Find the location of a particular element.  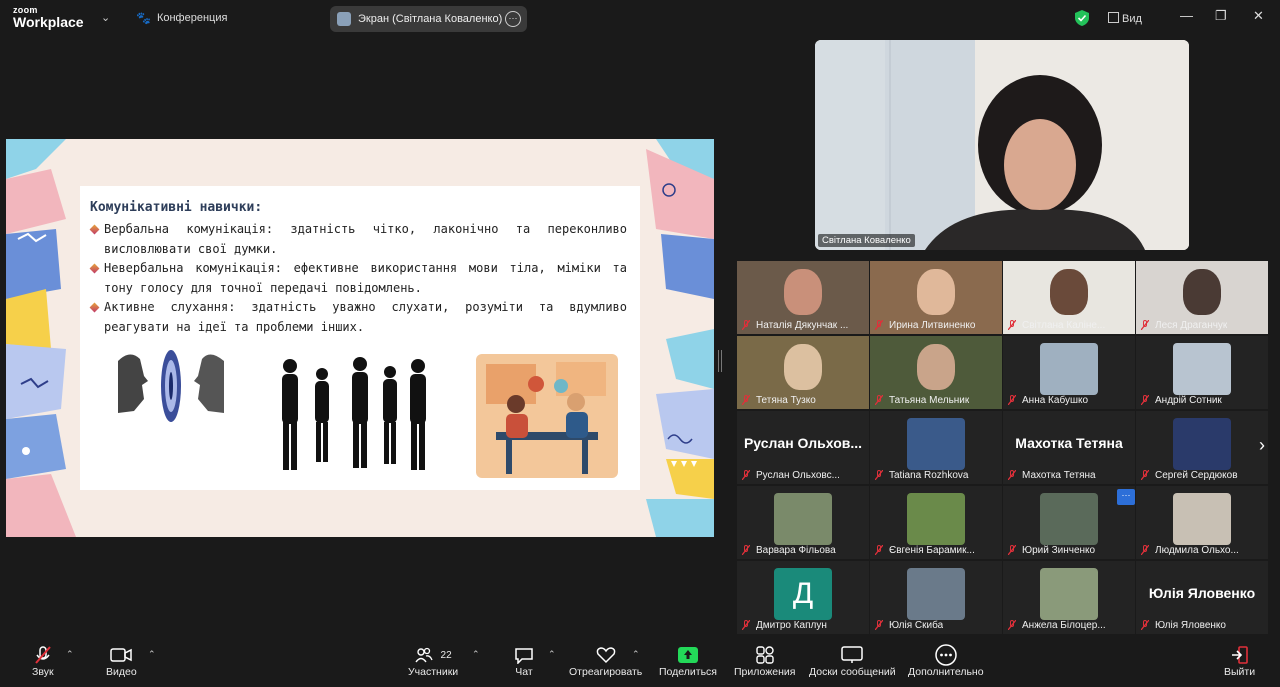

participant-tile: Анна Кабушко is located at coordinates (1069, 372).